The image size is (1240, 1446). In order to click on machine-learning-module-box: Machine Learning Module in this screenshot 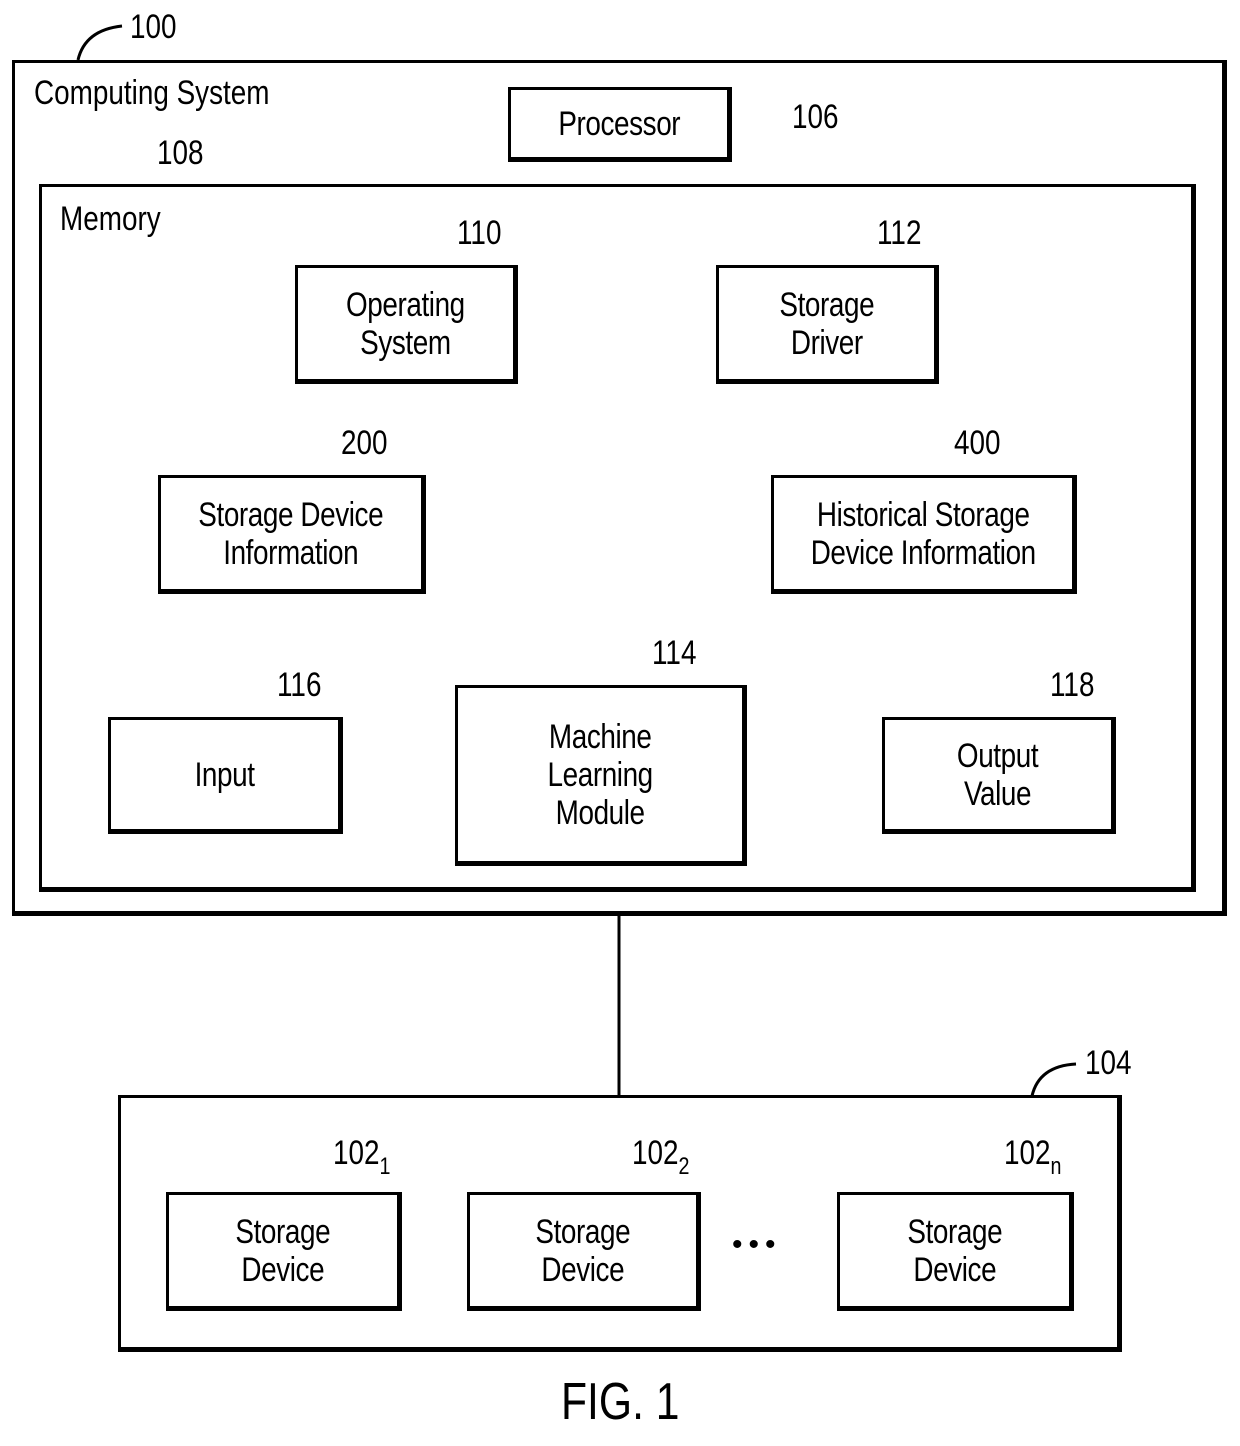, I will do `click(601, 775)`.